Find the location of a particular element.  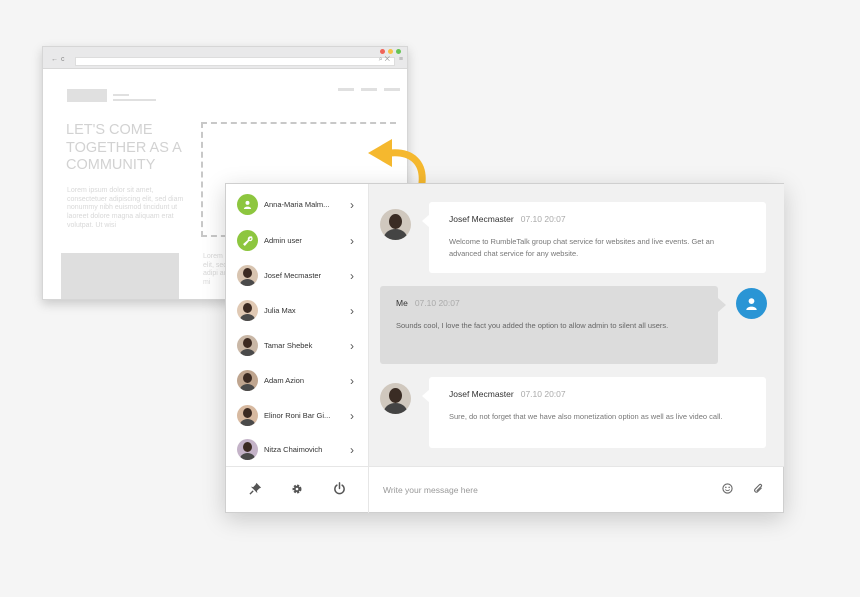

paperclip-icon is located at coordinates (758, 490).